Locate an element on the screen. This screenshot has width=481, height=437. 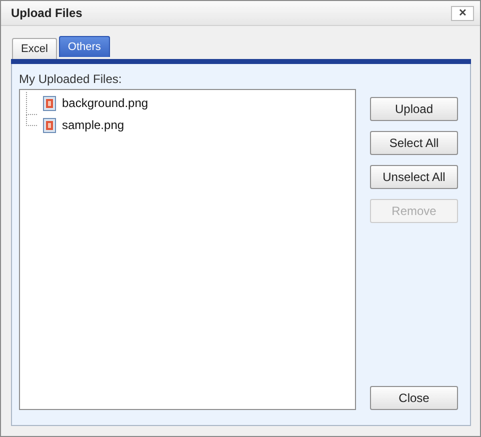
window-title: Upload Files is located at coordinates (46, 13).